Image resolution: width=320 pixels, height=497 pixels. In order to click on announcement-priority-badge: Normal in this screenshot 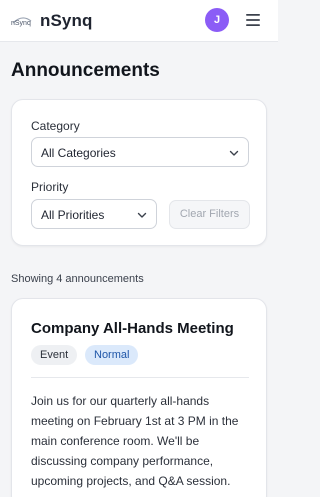, I will do `click(112, 355)`.